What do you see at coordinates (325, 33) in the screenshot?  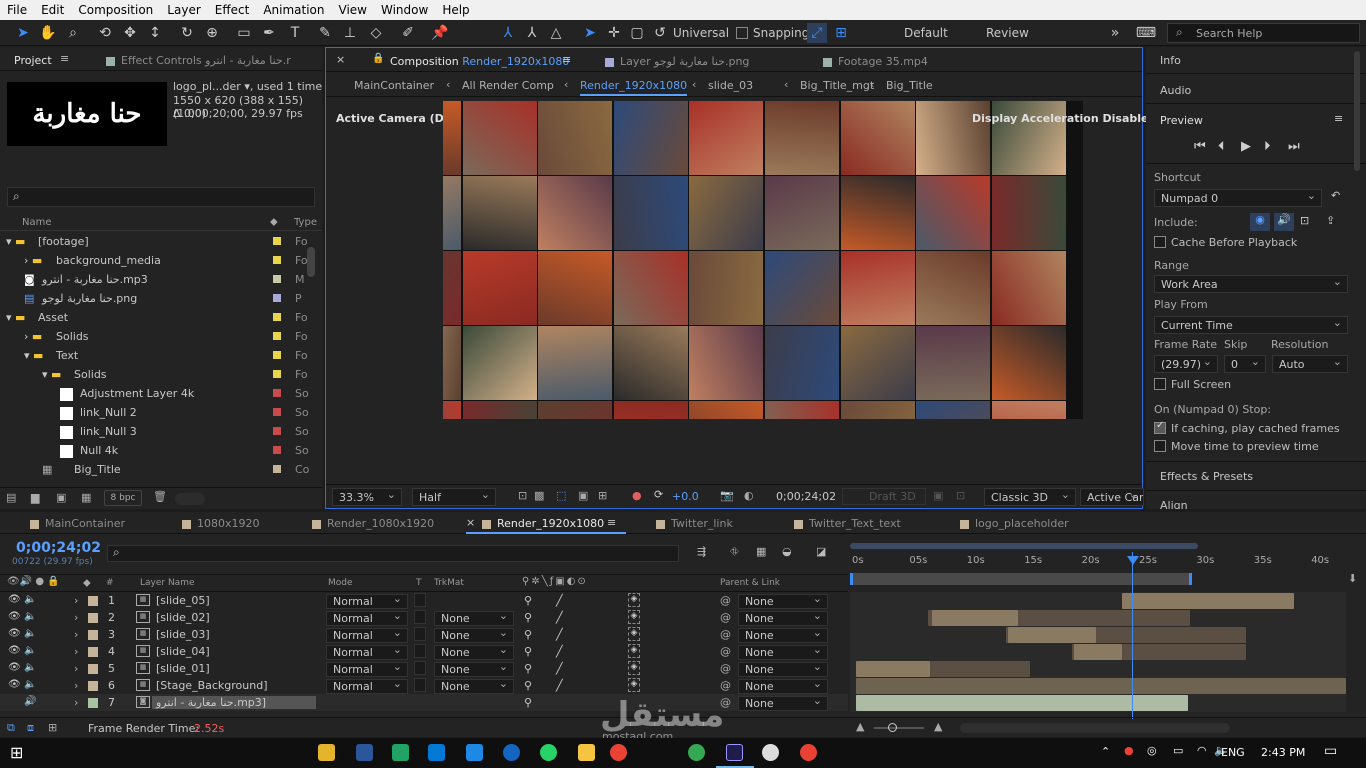 I see `brush-tool-icon: ✎` at bounding box center [325, 33].